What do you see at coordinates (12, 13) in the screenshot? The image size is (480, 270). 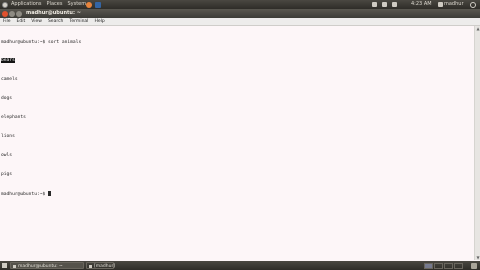 I see `minimize-icon` at bounding box center [12, 13].